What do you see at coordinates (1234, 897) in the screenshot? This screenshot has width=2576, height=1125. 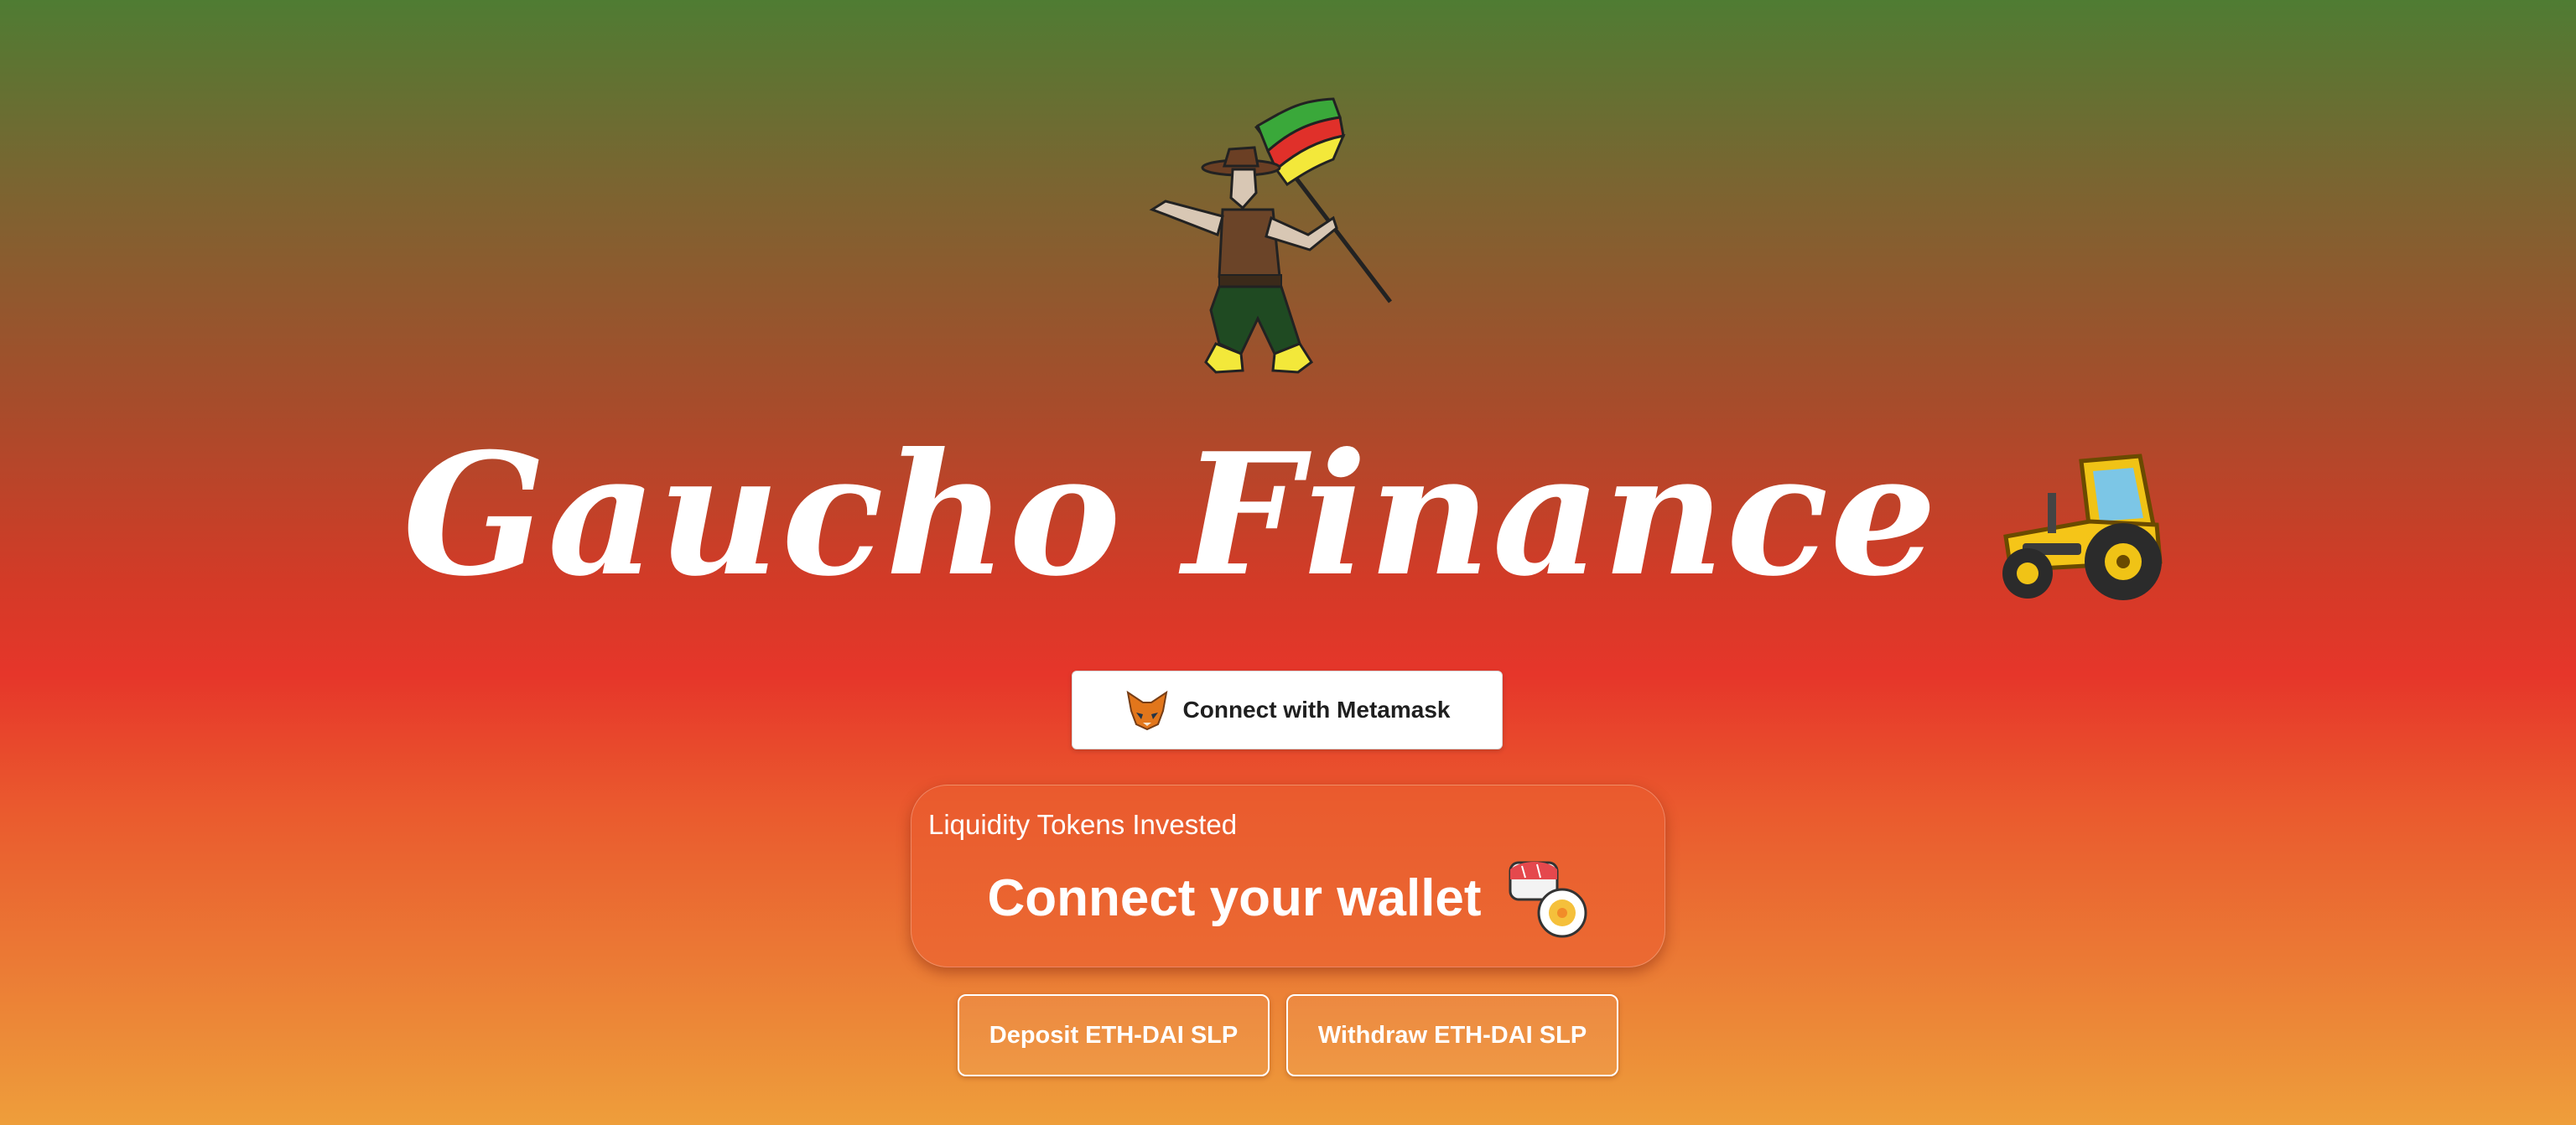 I see `liquidity-value: Connect your wallet` at bounding box center [1234, 897].